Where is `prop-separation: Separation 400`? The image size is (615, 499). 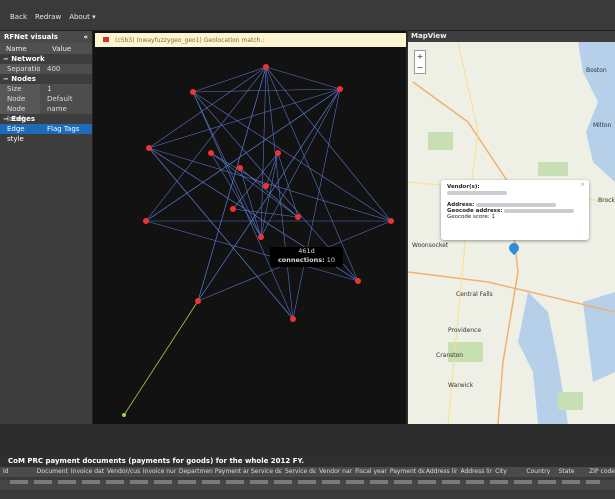
prop-separation: Separation 400 is located at coordinates (46, 69).